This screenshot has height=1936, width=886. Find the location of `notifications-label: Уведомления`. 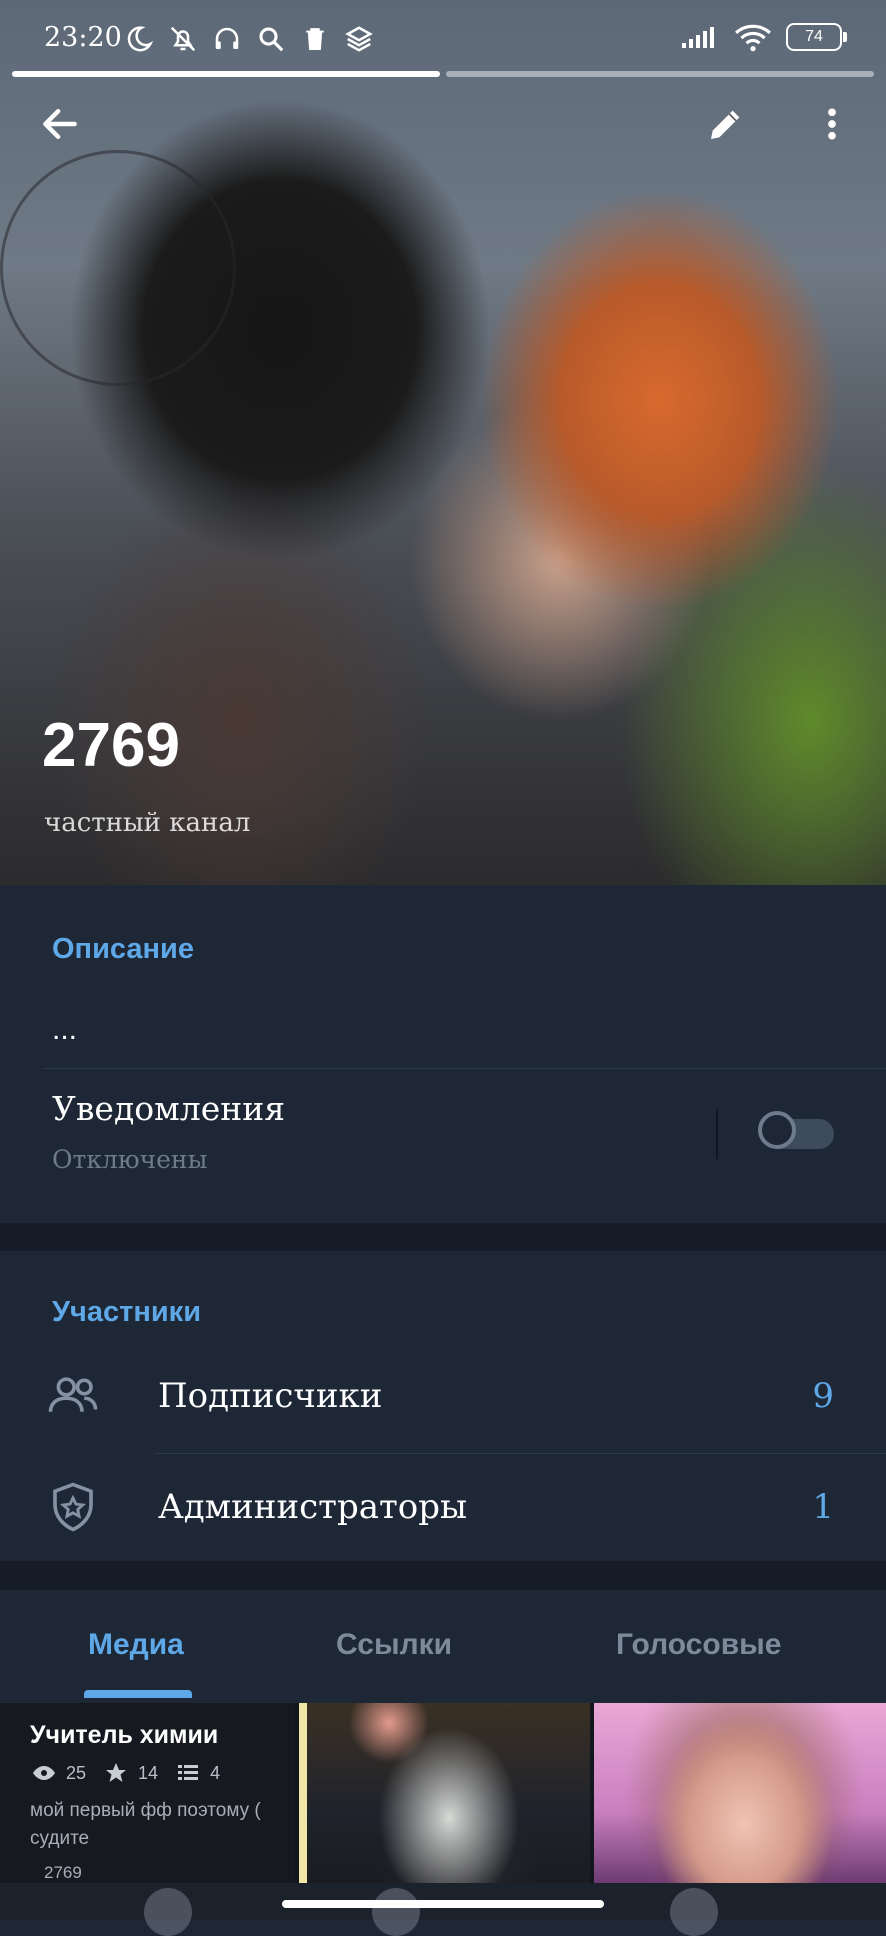

notifications-label: Уведомления is located at coordinates (169, 1108).